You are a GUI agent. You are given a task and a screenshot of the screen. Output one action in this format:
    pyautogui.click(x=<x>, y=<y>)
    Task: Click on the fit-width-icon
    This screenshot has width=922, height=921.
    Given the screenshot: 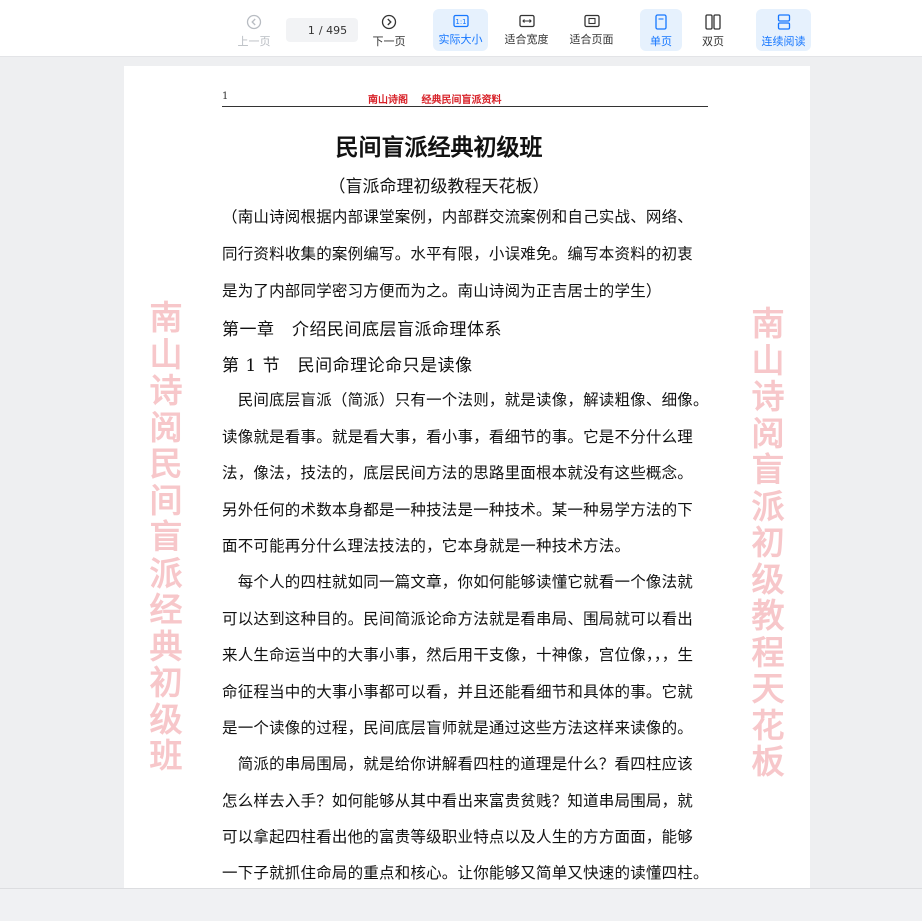 What is the action you would take?
    pyautogui.click(x=526, y=21)
    